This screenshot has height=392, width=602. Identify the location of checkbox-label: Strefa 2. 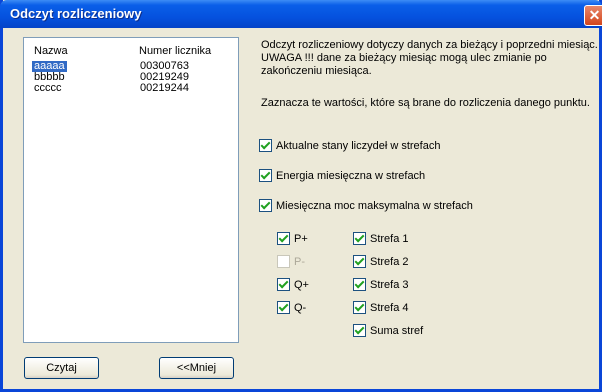
(389, 261).